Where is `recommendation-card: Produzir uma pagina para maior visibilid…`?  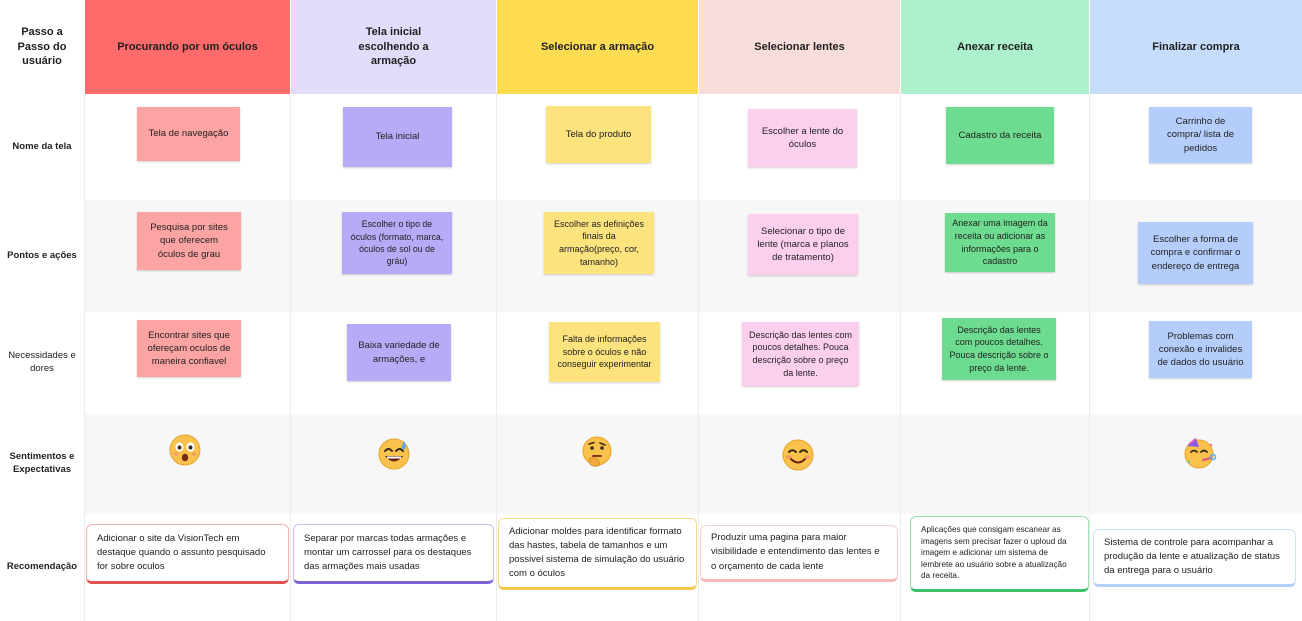 recommendation-card: Produzir uma pagina para maior visibilid… is located at coordinates (799, 553).